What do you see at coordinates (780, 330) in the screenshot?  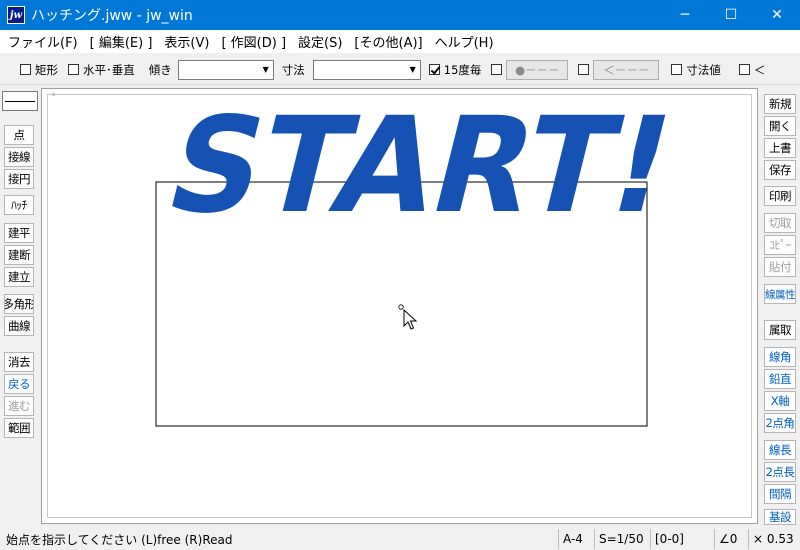 I see `tool-get-attribute: 属取` at bounding box center [780, 330].